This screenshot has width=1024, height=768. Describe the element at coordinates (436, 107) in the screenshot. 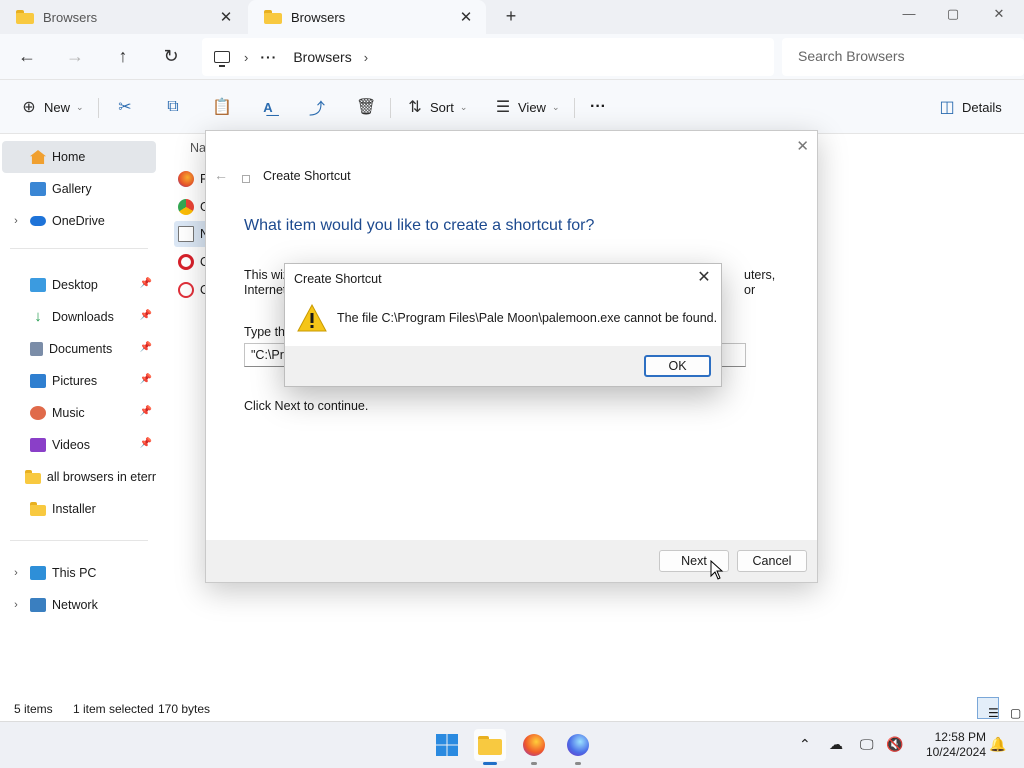

I see `sort-button: ⇅ Sort ⌄` at that location.